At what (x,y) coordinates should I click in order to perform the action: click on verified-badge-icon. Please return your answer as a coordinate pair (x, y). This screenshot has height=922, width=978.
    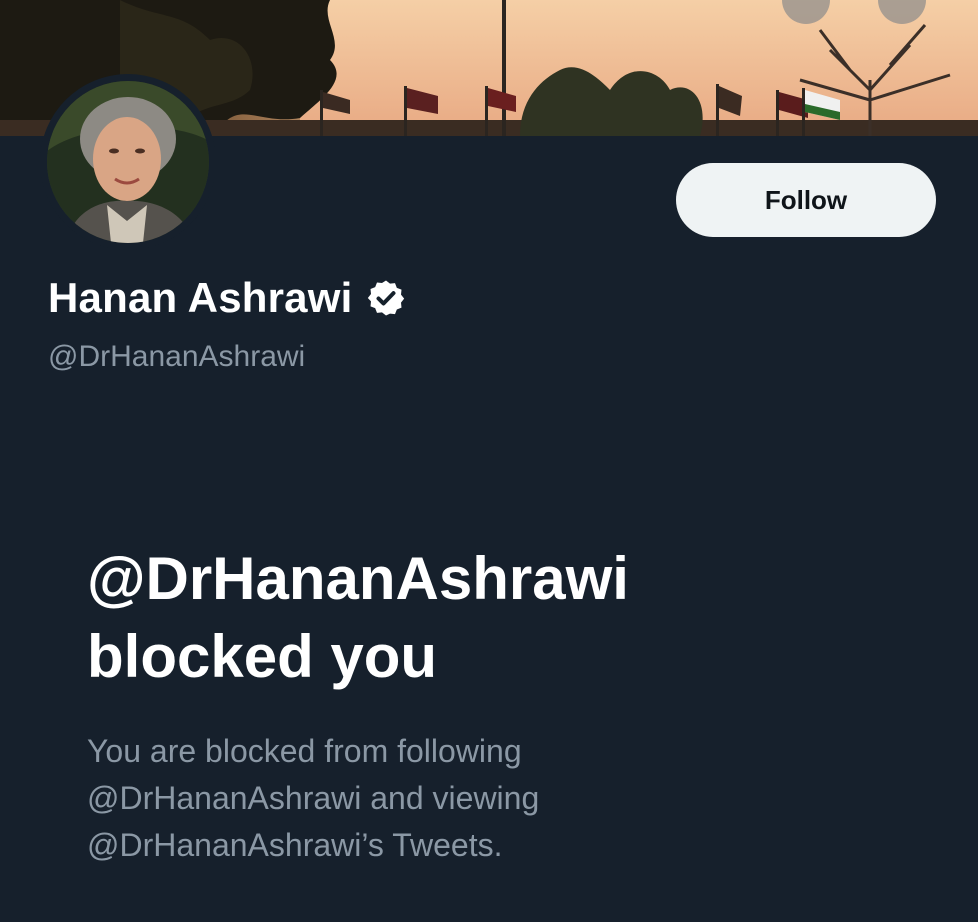
    Looking at the image, I should click on (386, 298).